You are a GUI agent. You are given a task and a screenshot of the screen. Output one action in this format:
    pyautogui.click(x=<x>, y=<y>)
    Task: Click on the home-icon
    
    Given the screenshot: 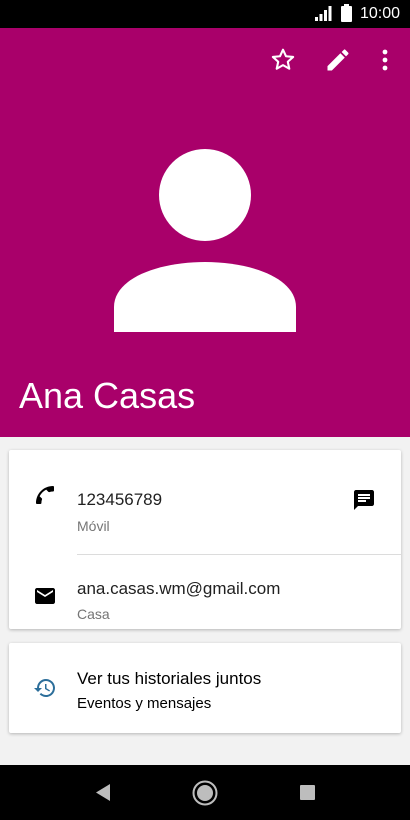 What is the action you would take?
    pyautogui.click(x=205, y=793)
    